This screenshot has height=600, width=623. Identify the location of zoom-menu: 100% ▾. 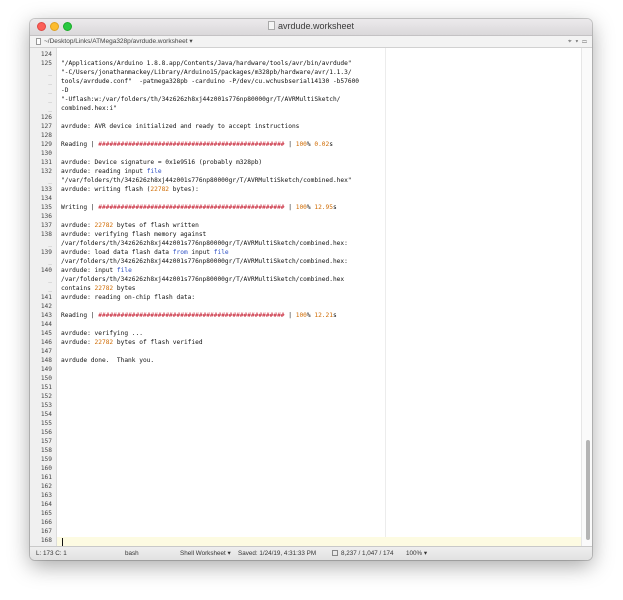
(416, 553).